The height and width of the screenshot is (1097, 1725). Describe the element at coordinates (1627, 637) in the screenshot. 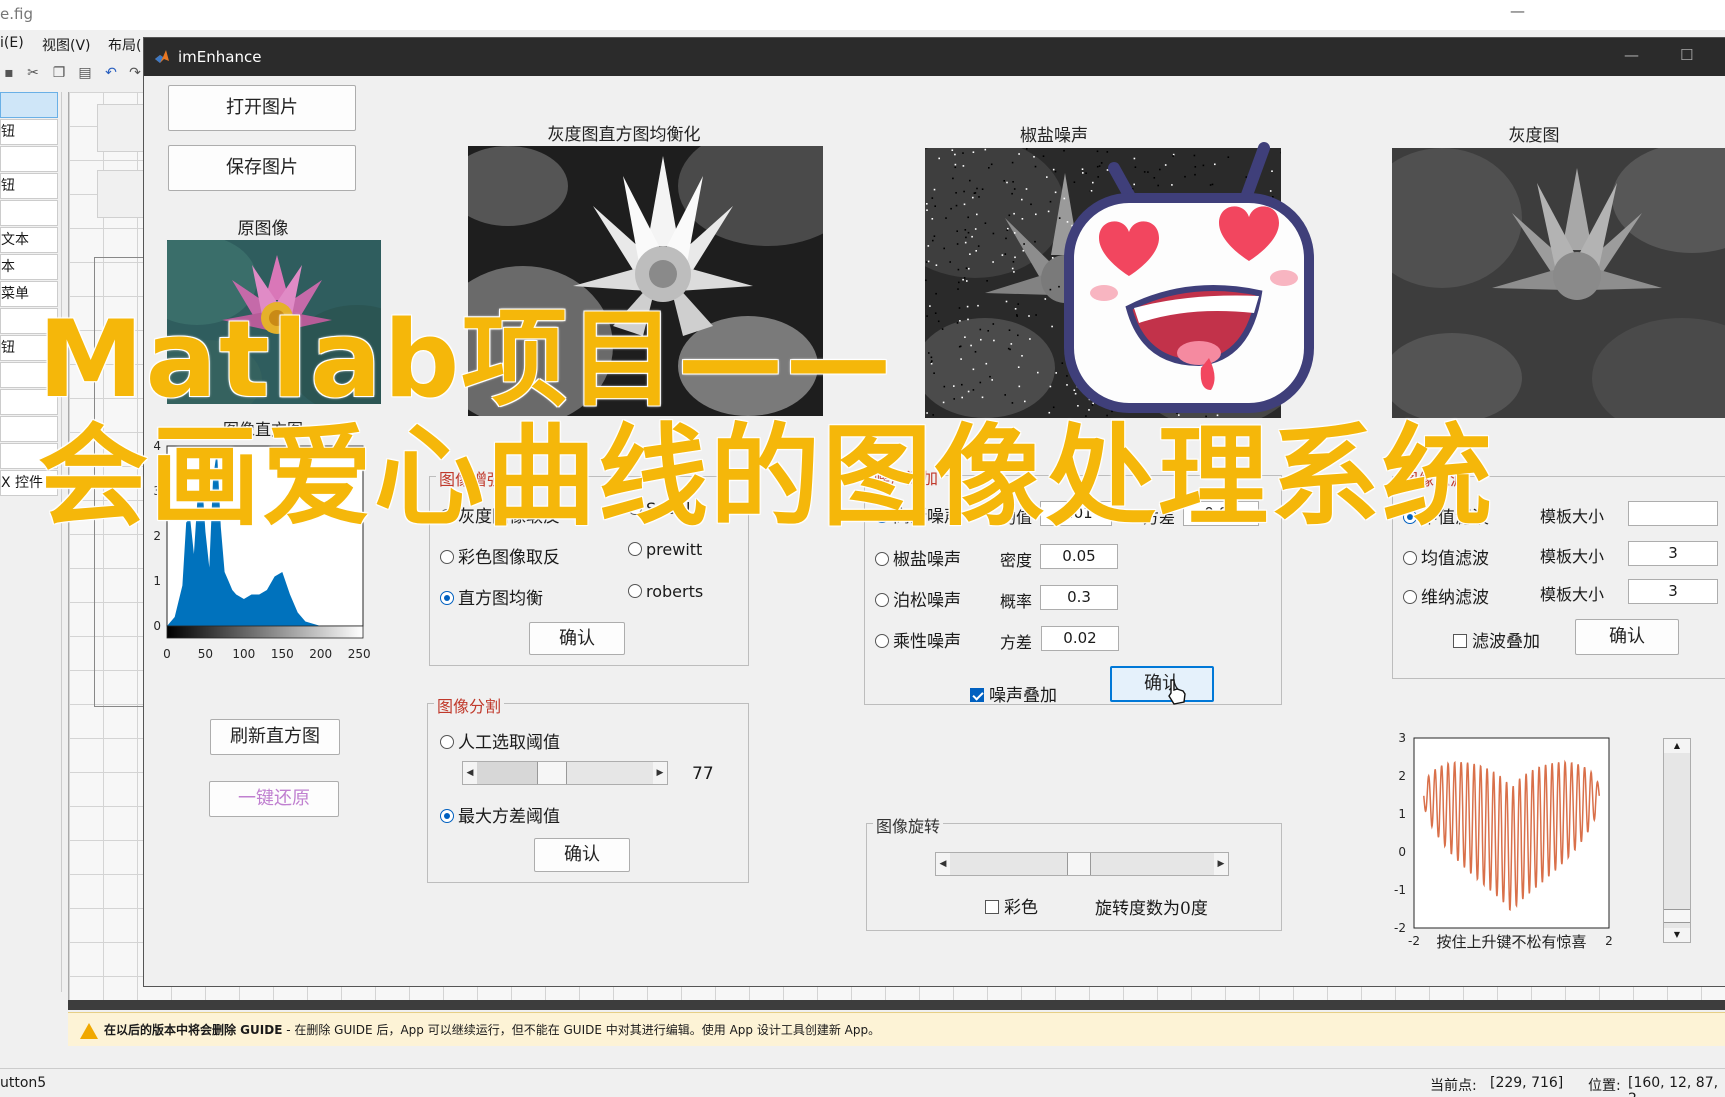

I see `filter-confirm-button: 确认` at that location.